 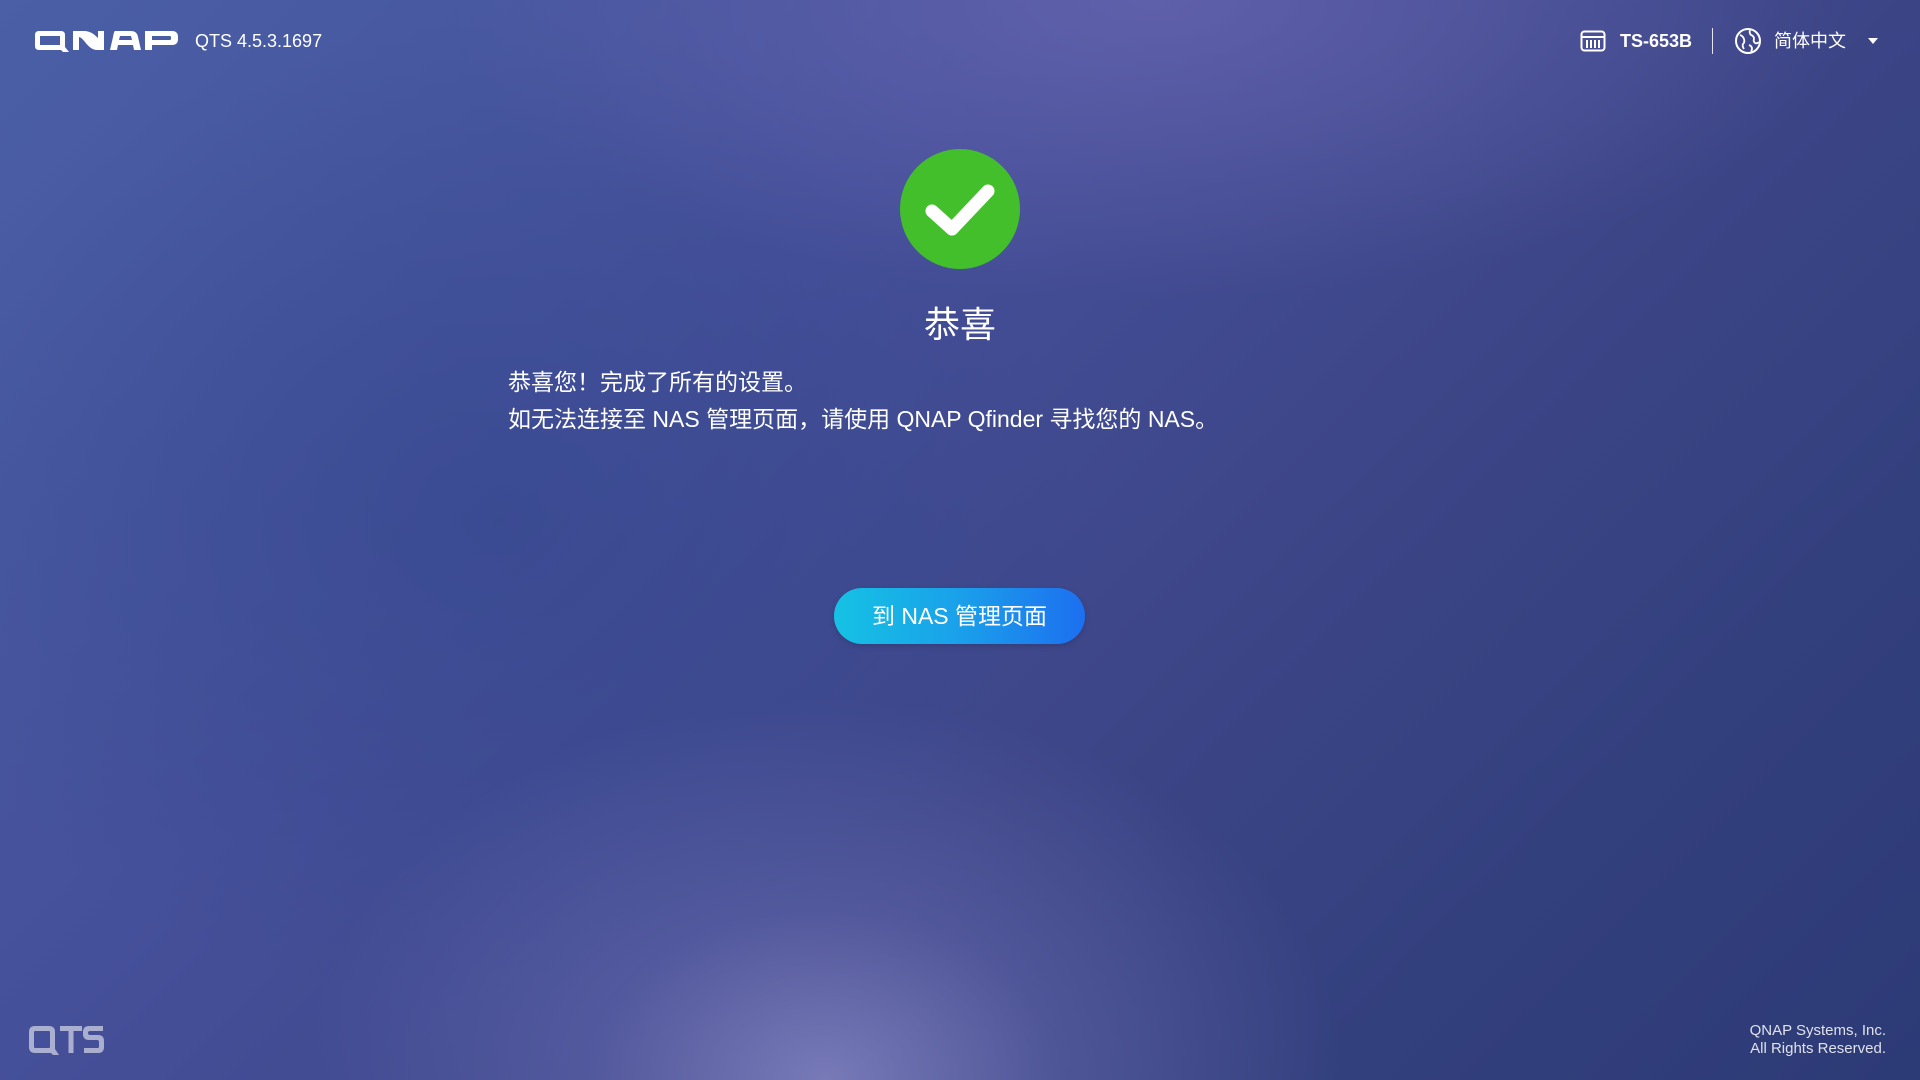 What do you see at coordinates (959, 616) in the screenshot?
I see `go-to-nas-management-button: 到 NAS 管理页面` at bounding box center [959, 616].